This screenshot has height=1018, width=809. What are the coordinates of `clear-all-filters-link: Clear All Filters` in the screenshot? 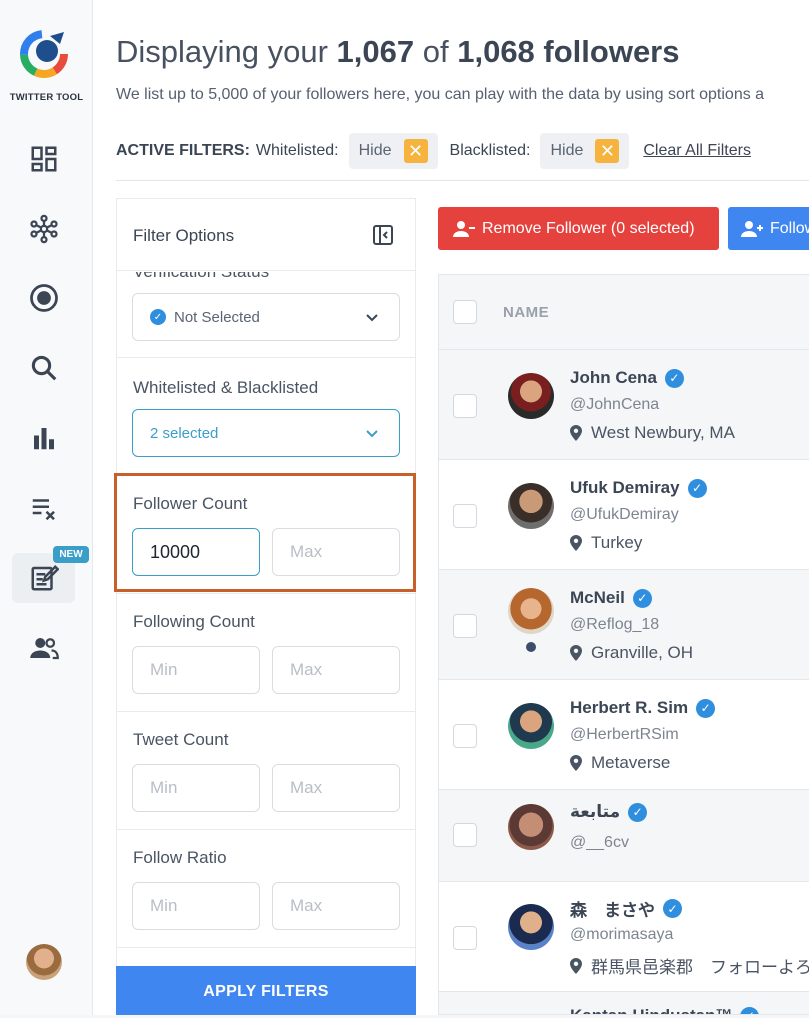 It's located at (697, 151).